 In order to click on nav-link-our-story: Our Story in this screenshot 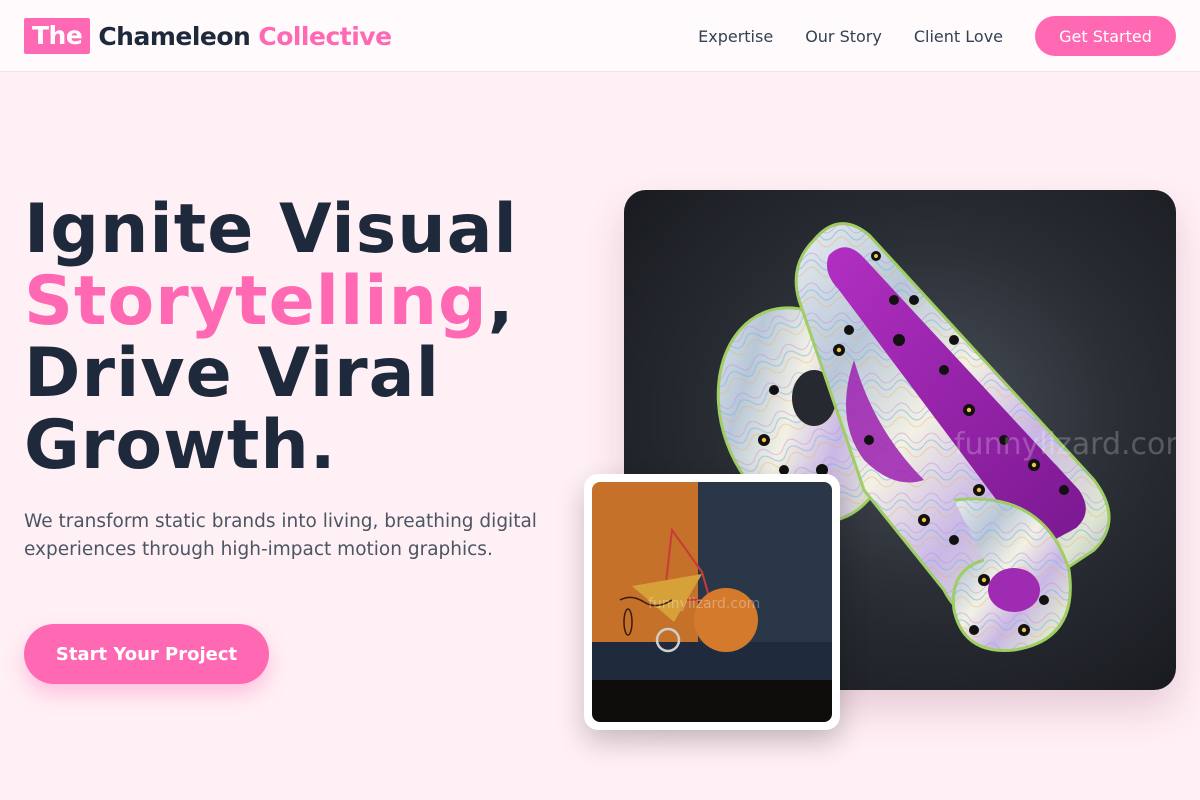, I will do `click(843, 36)`.